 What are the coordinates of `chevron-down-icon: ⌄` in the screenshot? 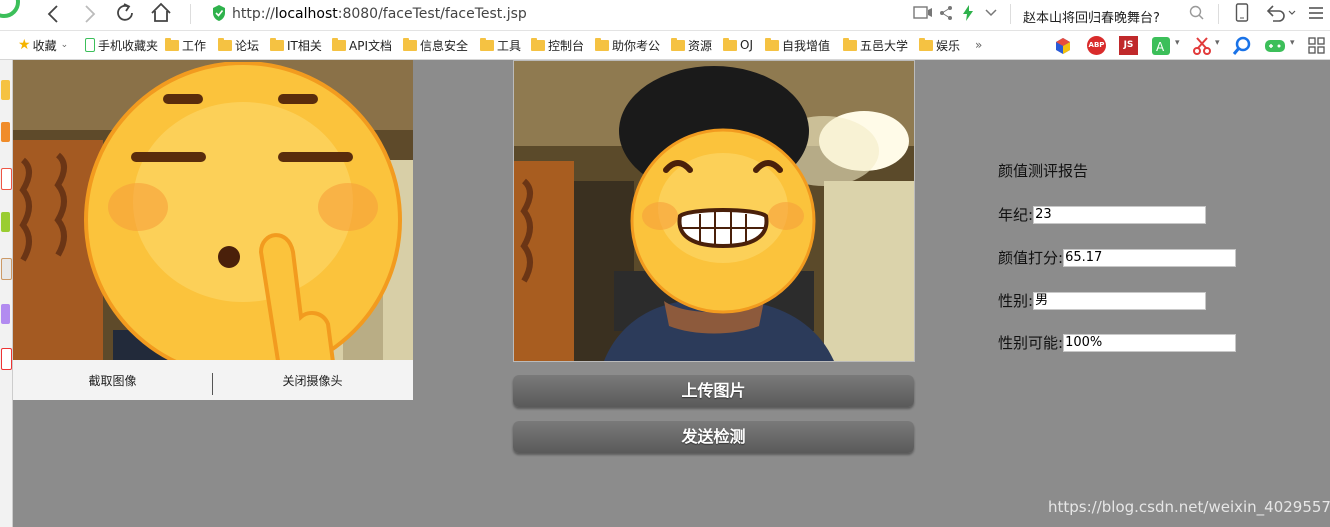 It's located at (64, 45).